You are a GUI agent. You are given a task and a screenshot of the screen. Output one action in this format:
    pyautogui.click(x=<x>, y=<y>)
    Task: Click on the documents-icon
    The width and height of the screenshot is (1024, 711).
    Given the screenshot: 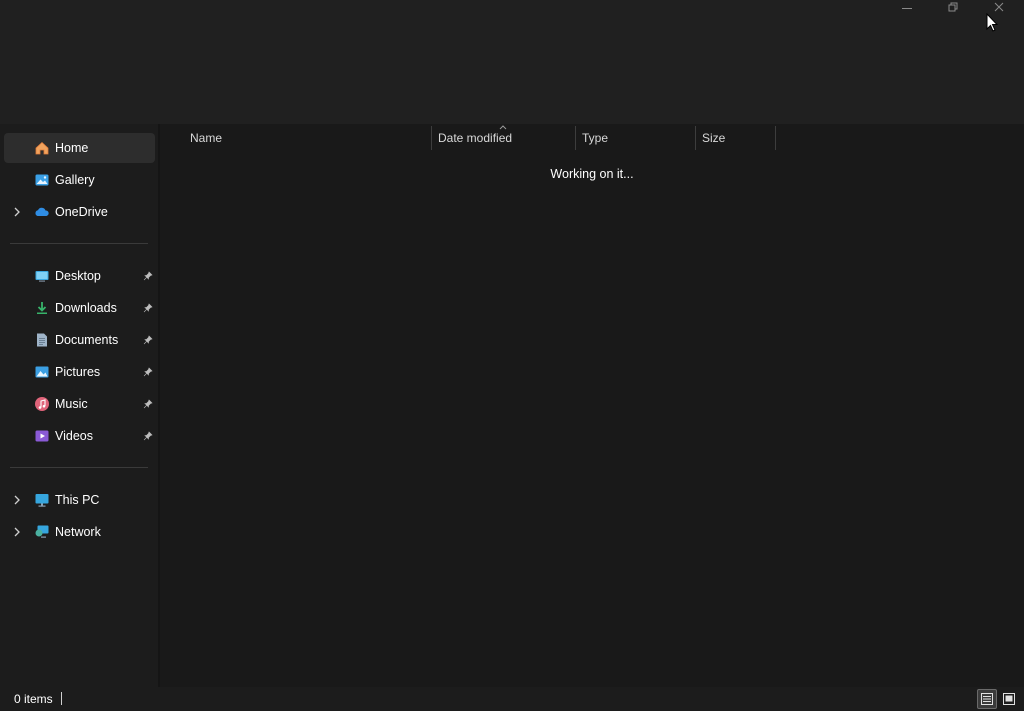 What is the action you would take?
    pyautogui.click(x=42, y=340)
    